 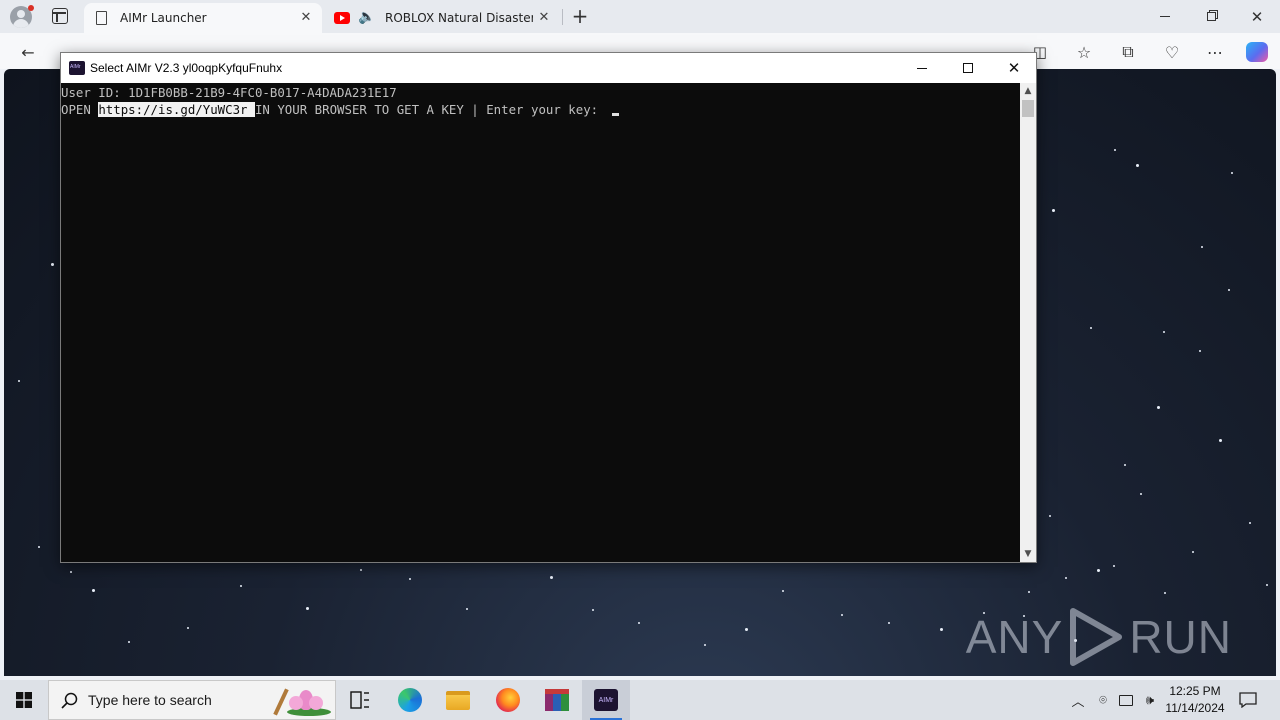 I want to click on taskbar-edge-button, so click(x=410, y=700).